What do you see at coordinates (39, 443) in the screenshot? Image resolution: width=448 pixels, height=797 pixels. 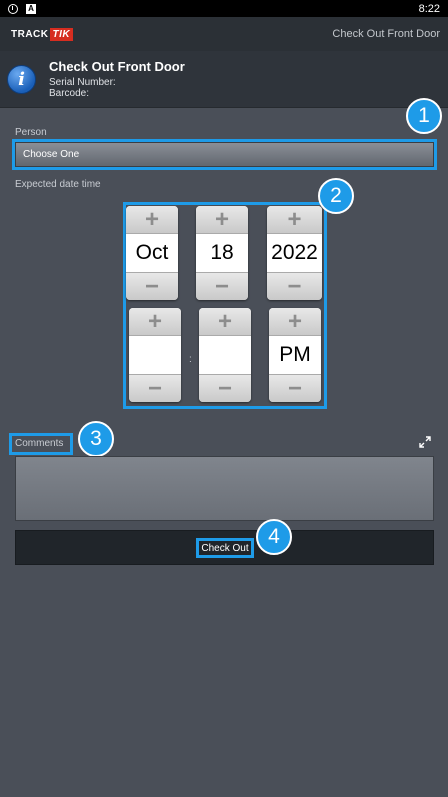 I see `comments-label: Comments` at bounding box center [39, 443].